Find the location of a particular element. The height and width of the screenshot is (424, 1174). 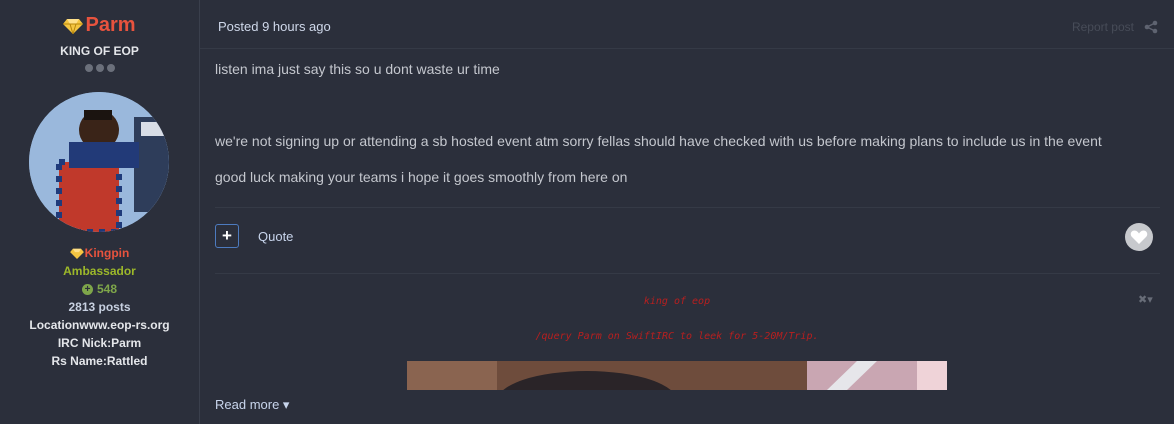

username-text: Parm is located at coordinates (110, 25).